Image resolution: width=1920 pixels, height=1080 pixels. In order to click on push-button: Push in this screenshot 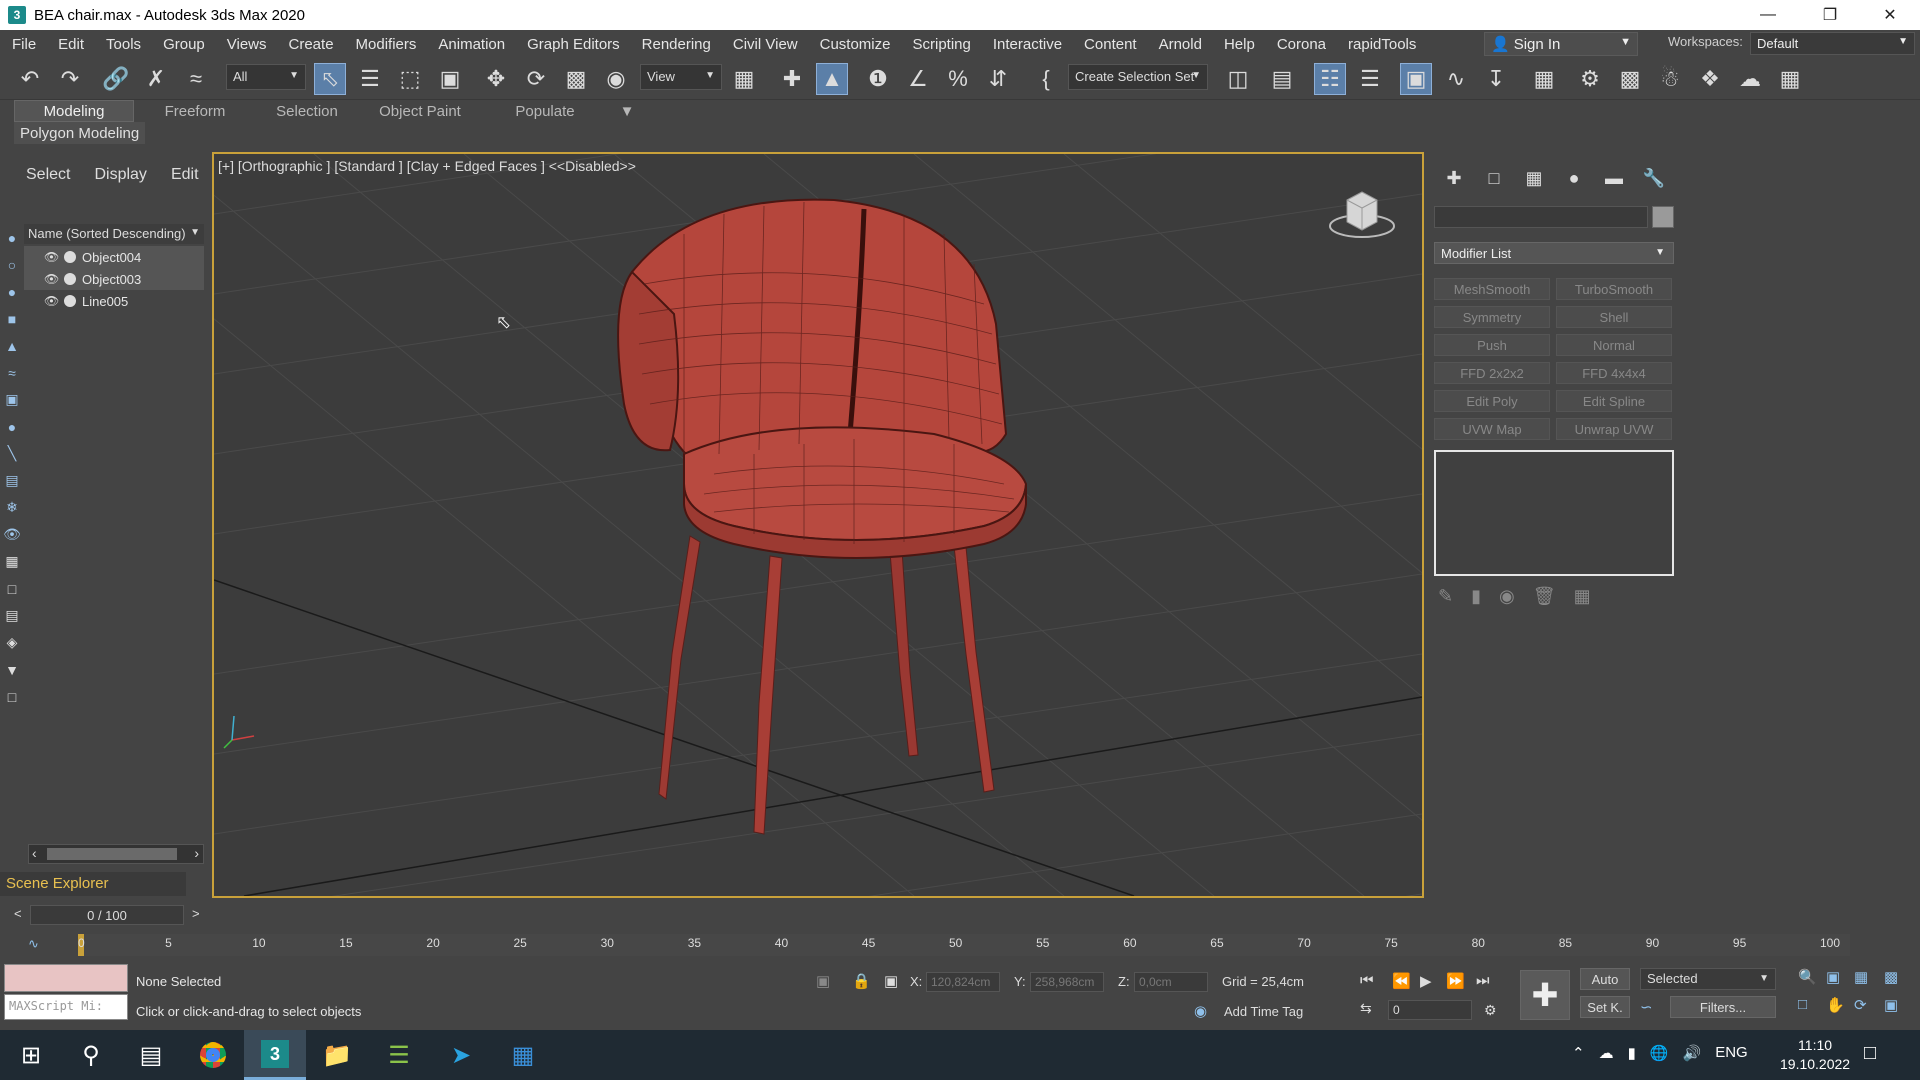, I will do `click(1492, 345)`.